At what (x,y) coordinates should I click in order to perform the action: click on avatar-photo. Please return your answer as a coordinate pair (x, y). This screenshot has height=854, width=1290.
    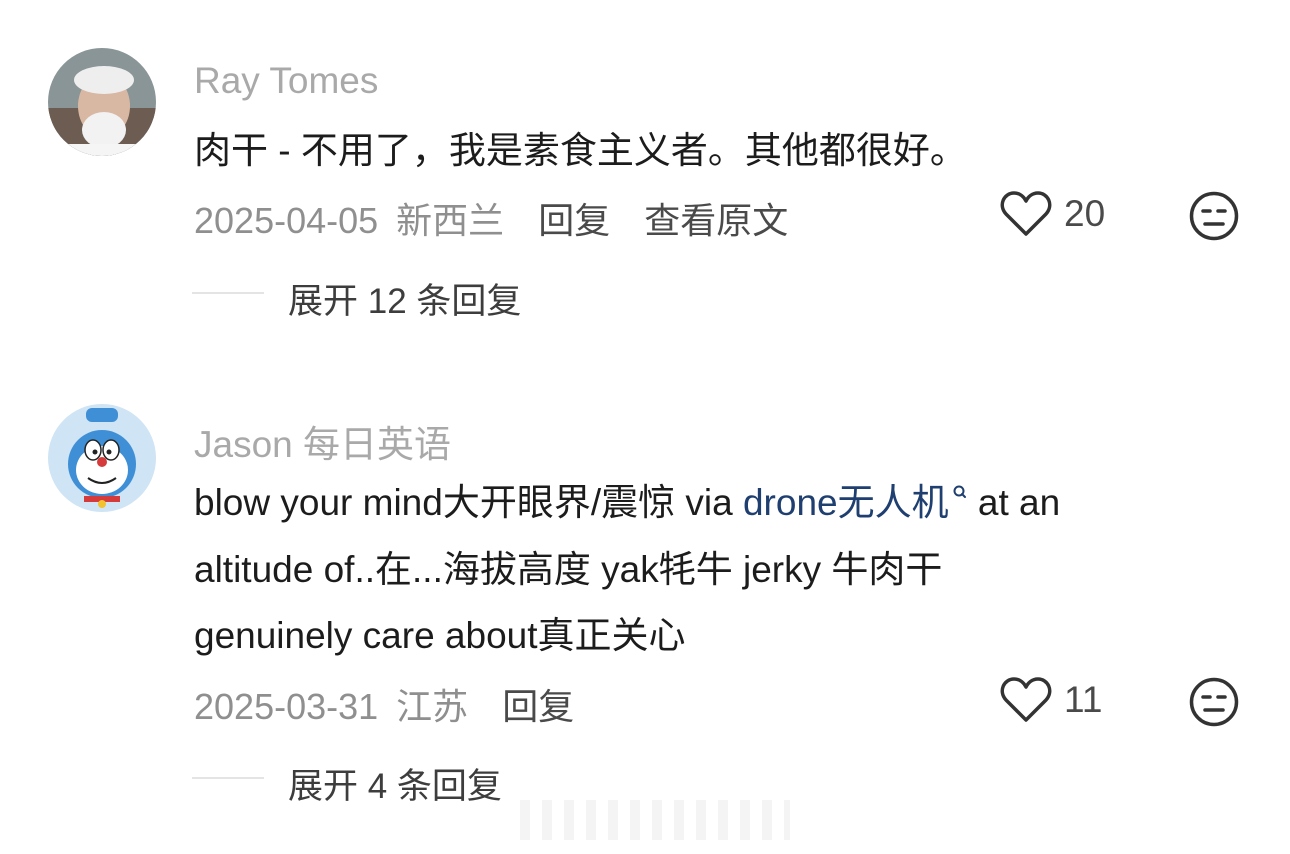
    Looking at the image, I should click on (102, 102).